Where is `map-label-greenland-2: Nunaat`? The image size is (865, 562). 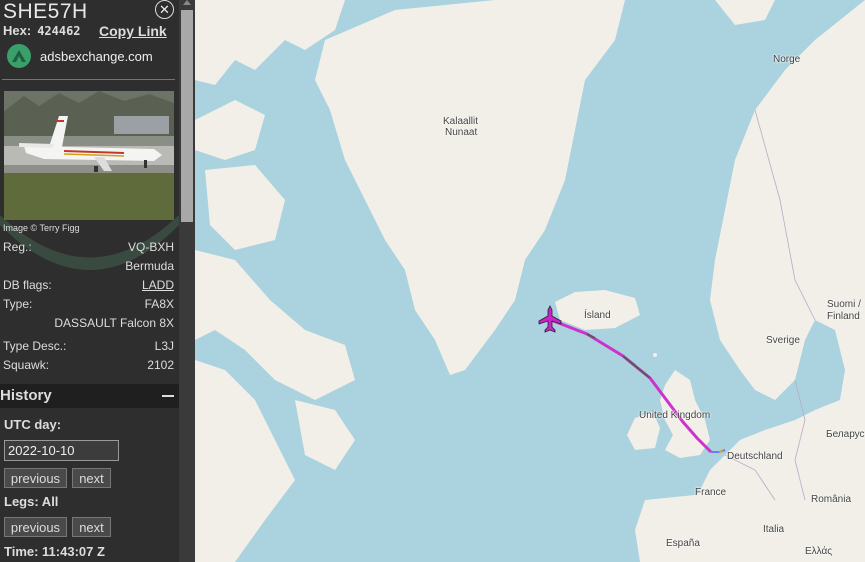 map-label-greenland-2: Nunaat is located at coordinates (461, 132).